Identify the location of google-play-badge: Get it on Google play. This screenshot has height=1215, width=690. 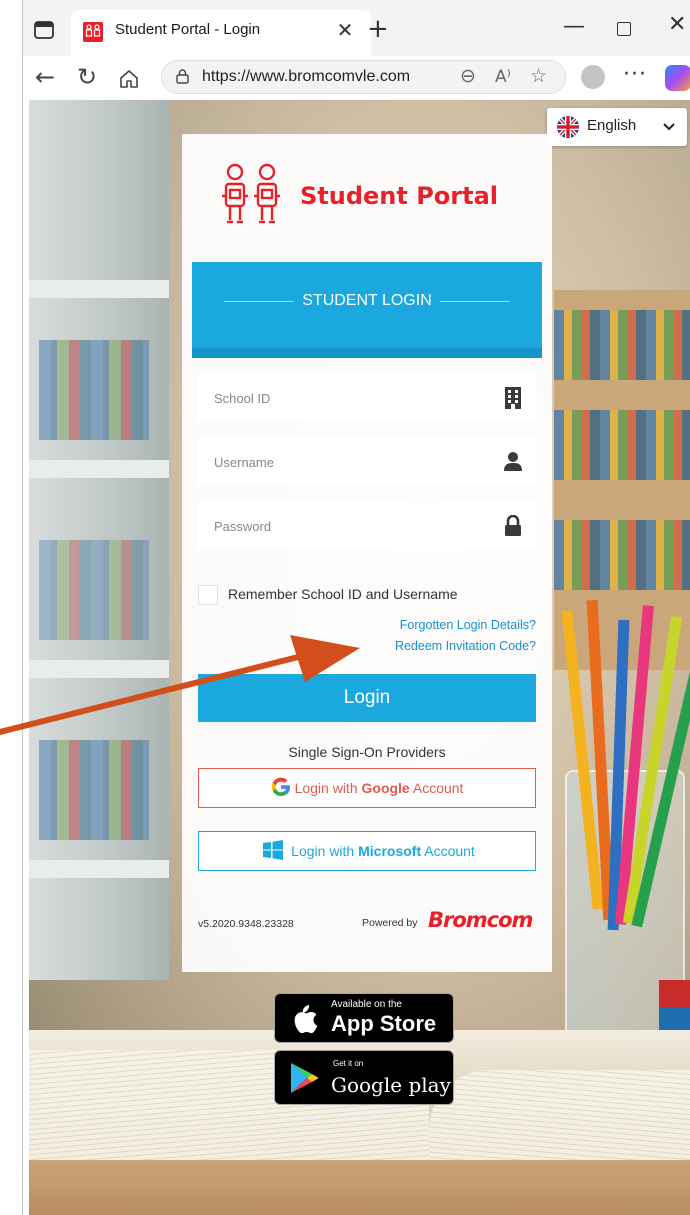
(364, 1077).